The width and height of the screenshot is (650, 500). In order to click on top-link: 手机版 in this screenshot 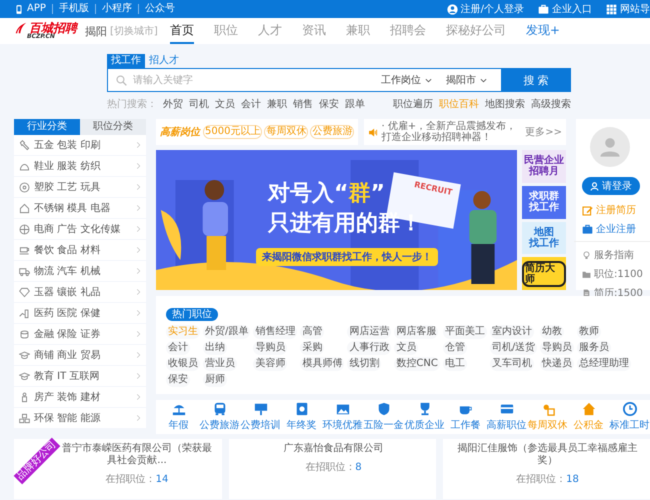, I will do `click(73, 9)`.